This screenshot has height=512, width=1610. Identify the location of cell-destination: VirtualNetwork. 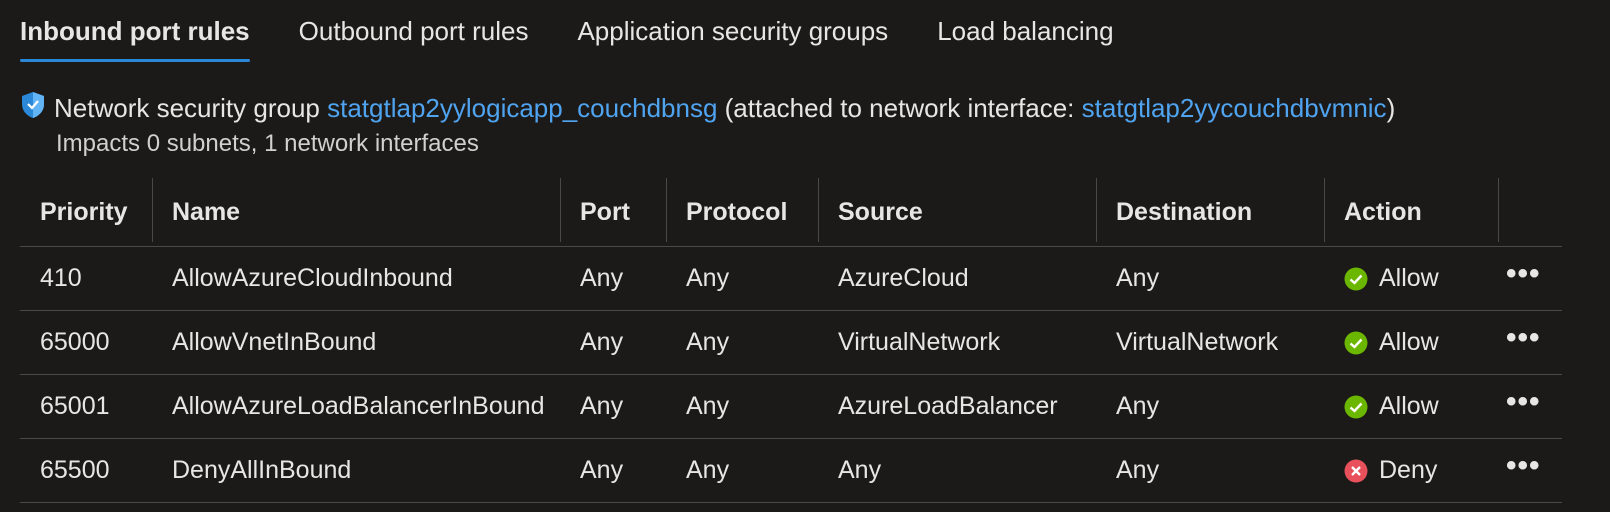
(1197, 342).